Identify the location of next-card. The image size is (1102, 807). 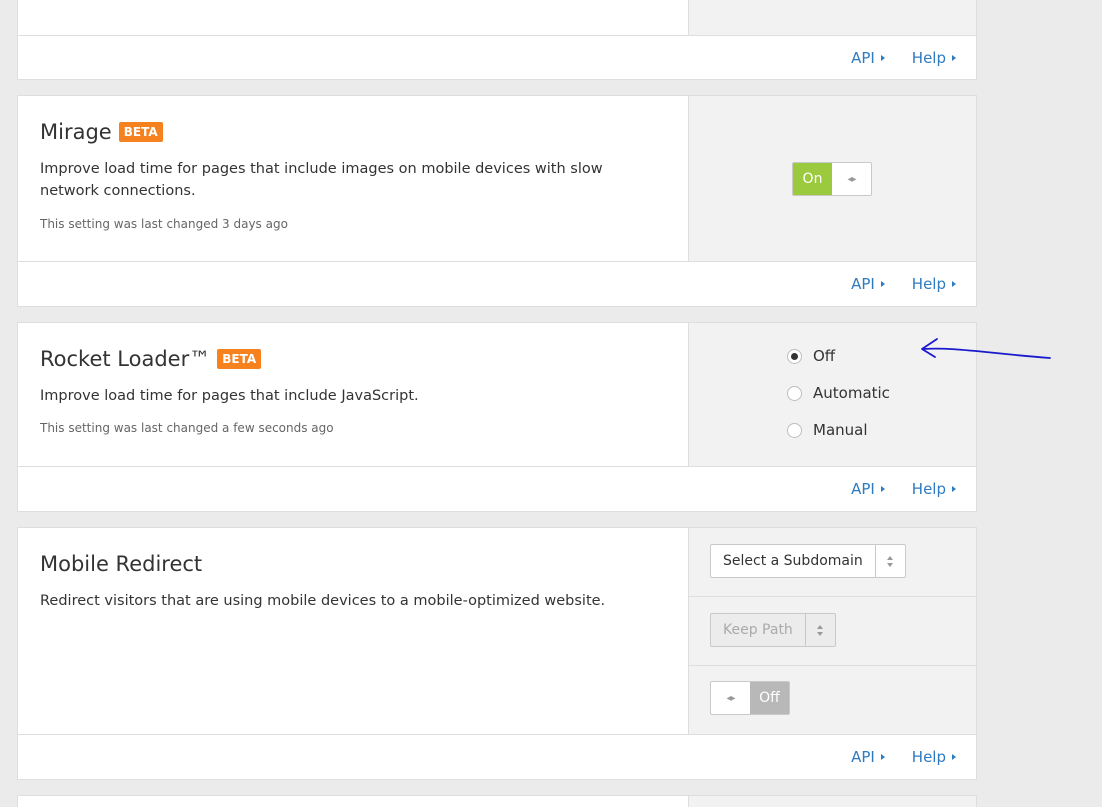
(497, 801).